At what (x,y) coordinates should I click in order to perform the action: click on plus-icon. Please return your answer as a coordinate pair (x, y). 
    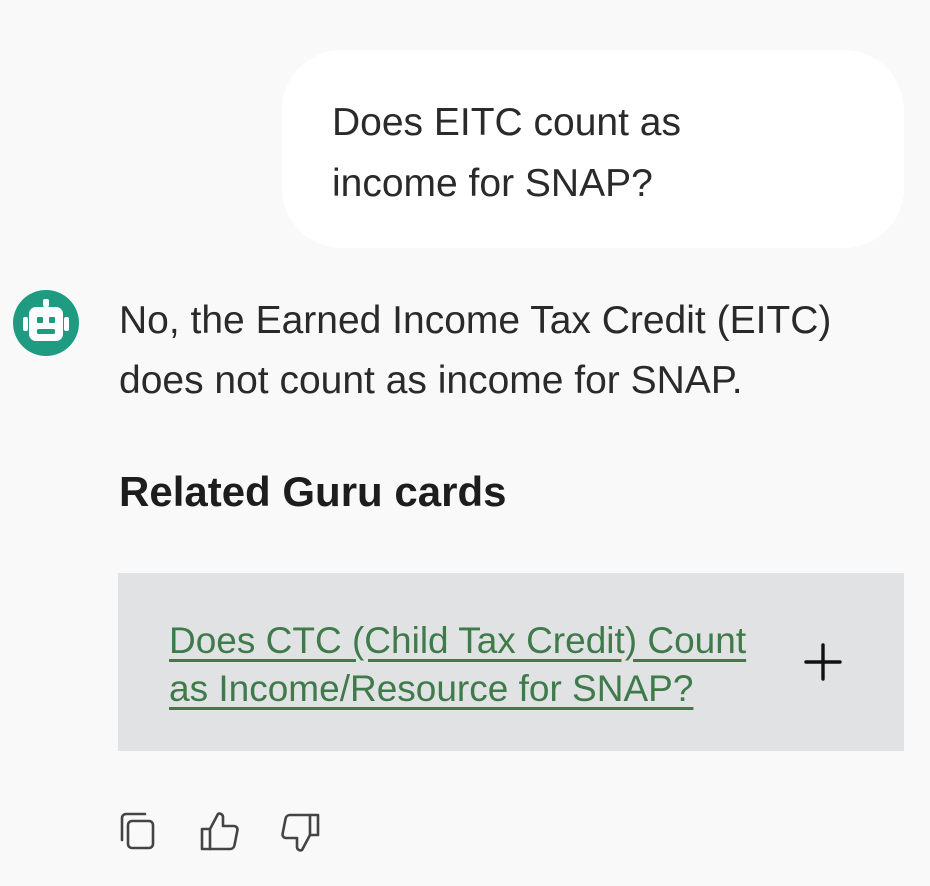
    Looking at the image, I should click on (823, 662).